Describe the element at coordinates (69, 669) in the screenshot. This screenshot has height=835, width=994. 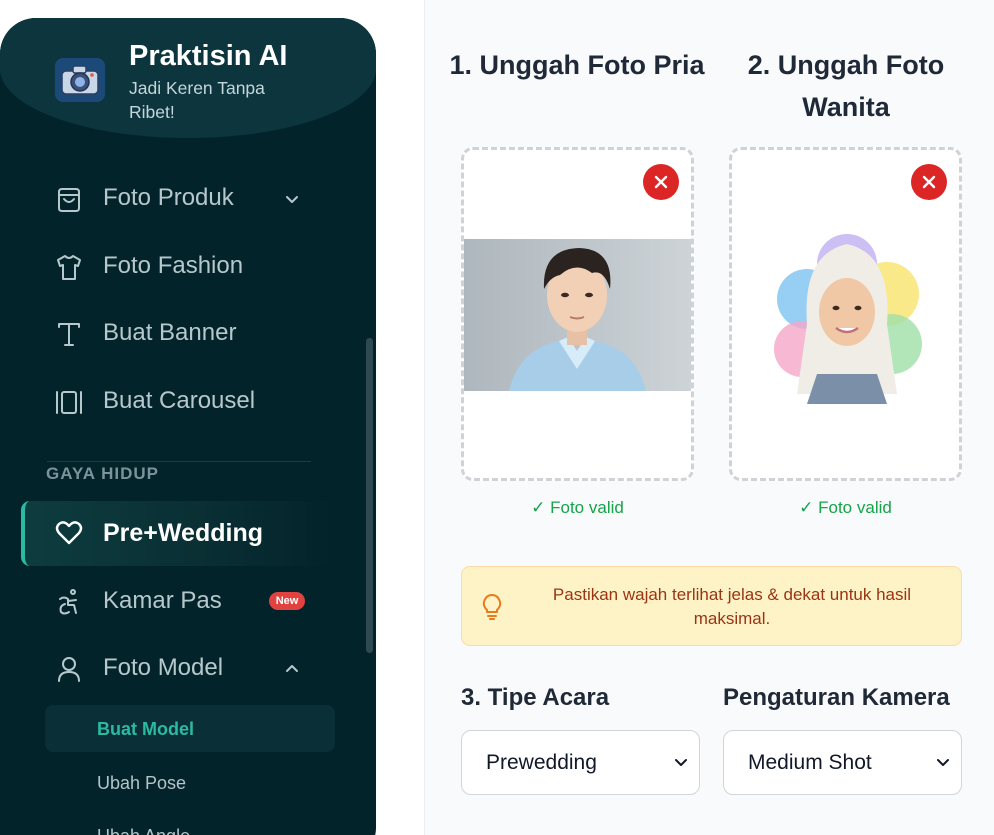
I see `user-icon` at that location.